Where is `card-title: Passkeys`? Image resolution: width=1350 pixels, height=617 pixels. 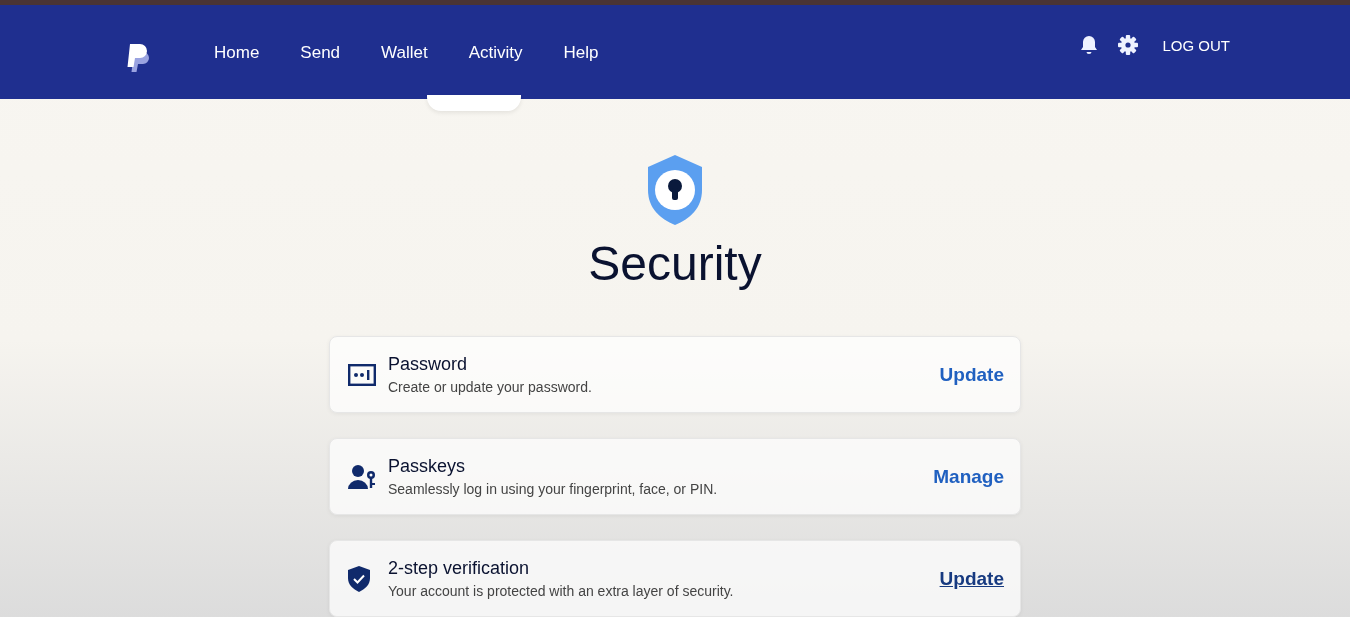 card-title: Passkeys is located at coordinates (427, 466).